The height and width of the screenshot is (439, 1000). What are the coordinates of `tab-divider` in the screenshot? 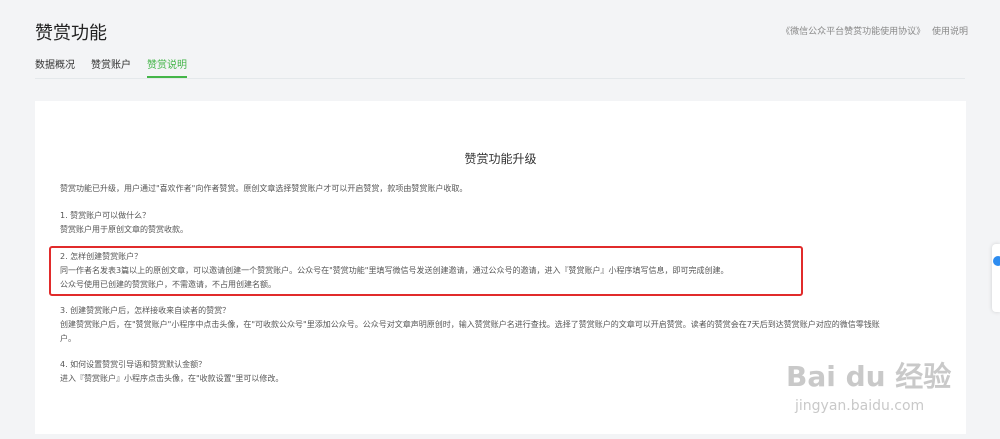 It's located at (500, 78).